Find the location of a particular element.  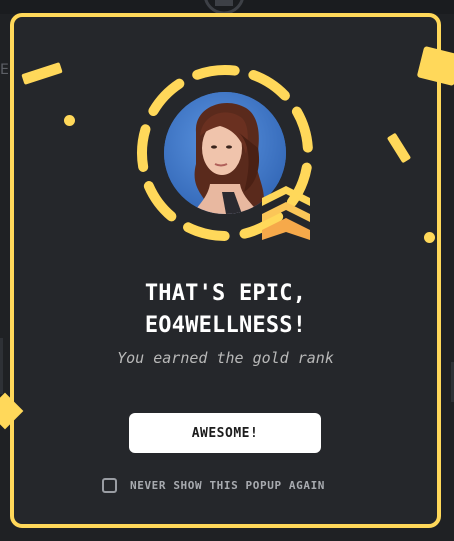

never-show-again-label: NEVER SHOW THIS POPUP AGAIN is located at coordinates (228, 485).